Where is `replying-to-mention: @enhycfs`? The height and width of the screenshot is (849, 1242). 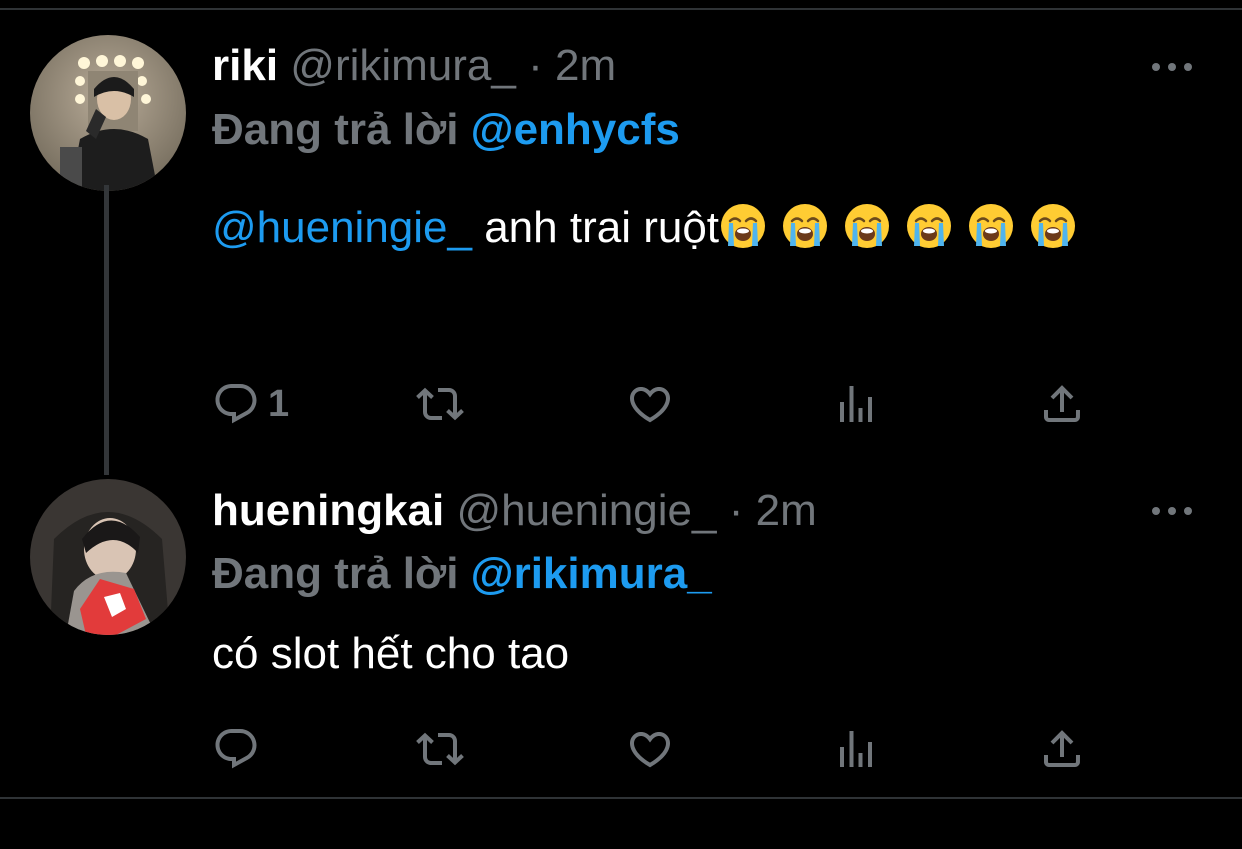
replying-to-mention: @enhycfs is located at coordinates (575, 129).